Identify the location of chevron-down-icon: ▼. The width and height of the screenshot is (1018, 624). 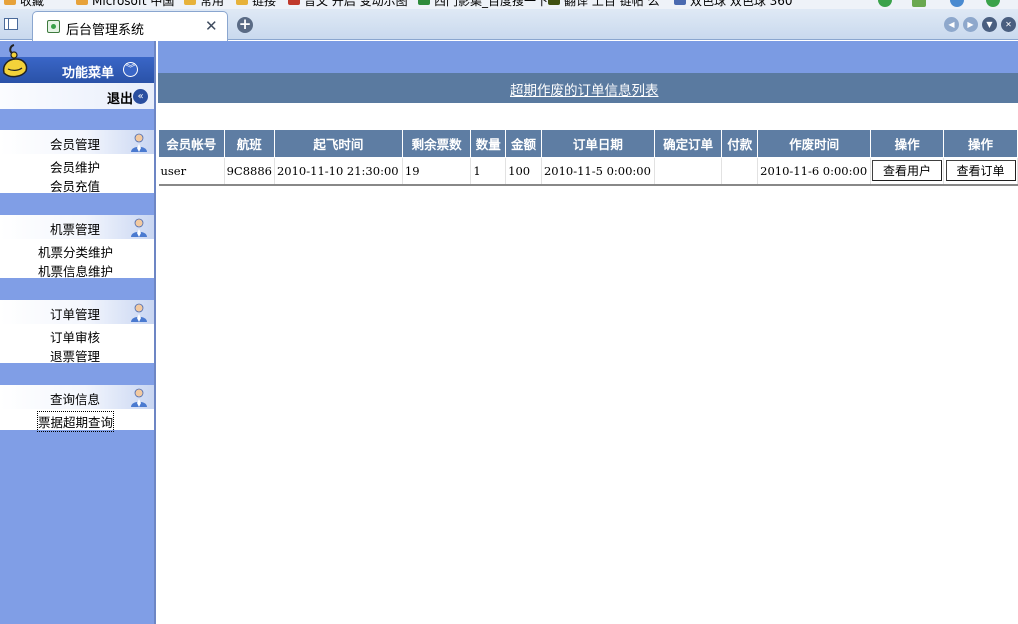
(989, 24).